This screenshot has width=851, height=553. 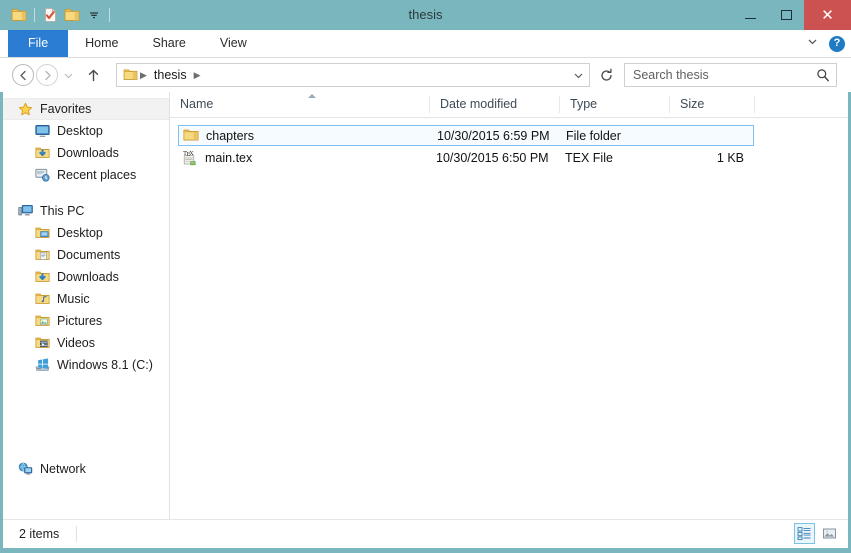 What do you see at coordinates (692, 104) in the screenshot?
I see `column-label-size: Size` at bounding box center [692, 104].